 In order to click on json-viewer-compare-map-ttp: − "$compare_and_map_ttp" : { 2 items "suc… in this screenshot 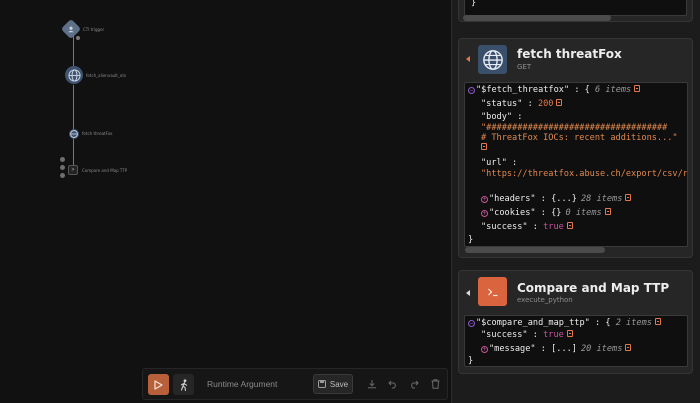, I will do `click(576, 341)`.